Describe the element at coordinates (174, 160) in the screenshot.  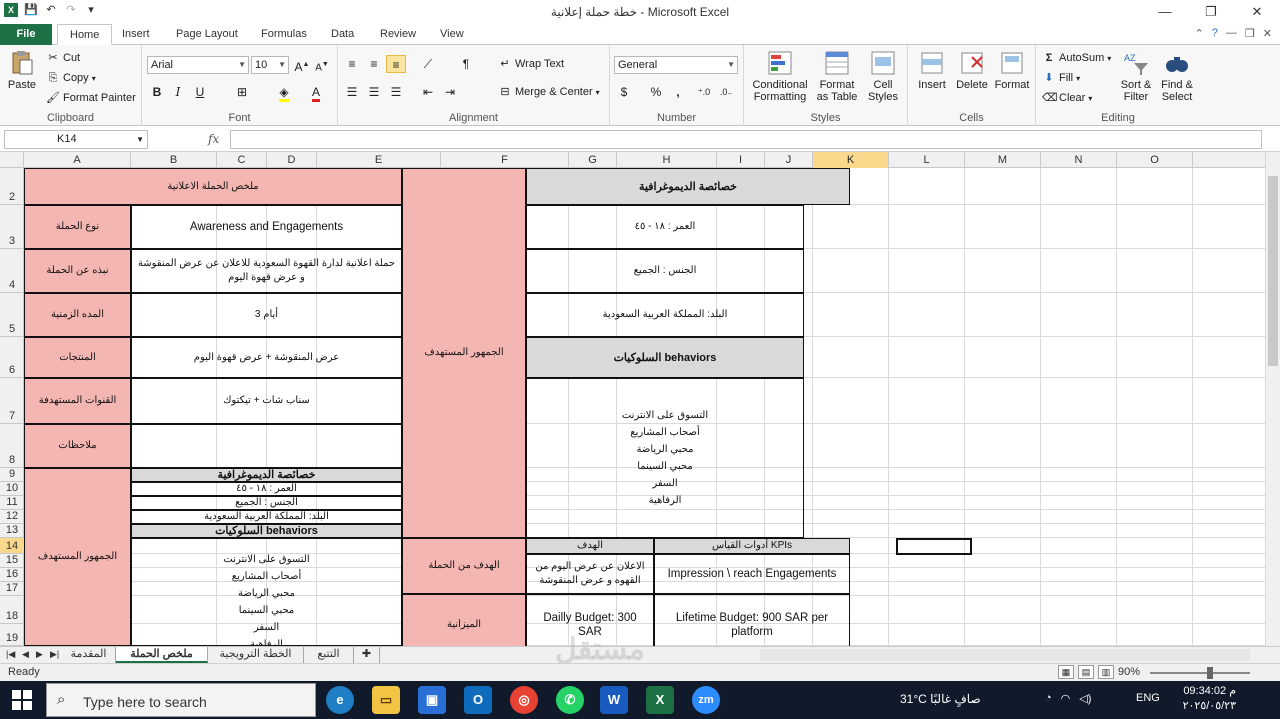
I see `column-header: B` at that location.